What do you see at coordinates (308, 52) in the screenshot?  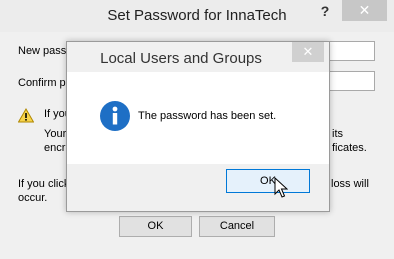 I see `message-box-close-button: ✕` at bounding box center [308, 52].